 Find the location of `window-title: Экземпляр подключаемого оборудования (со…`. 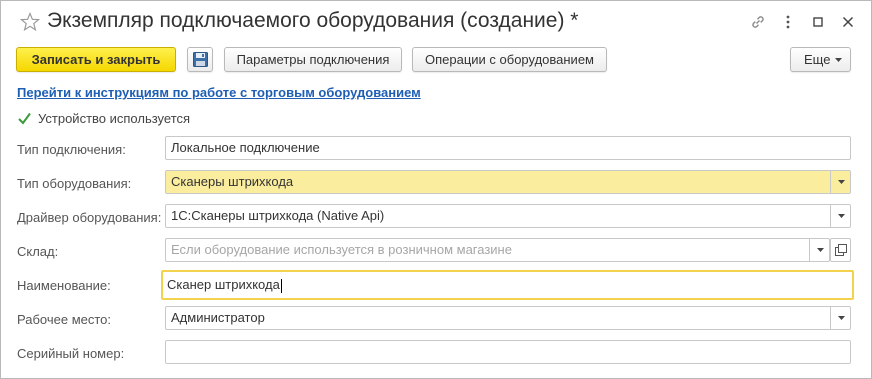

window-title: Экземпляр подключаемого оборудования (со… is located at coordinates (313, 20).